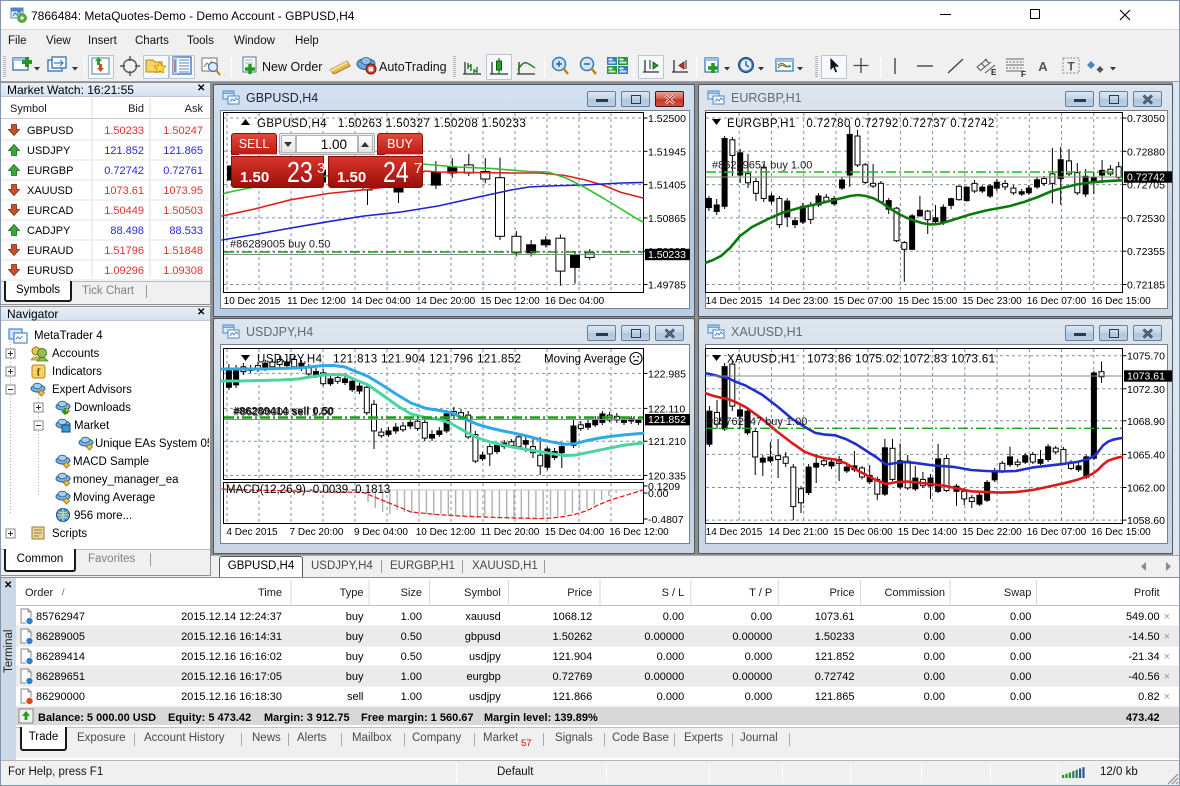  Describe the element at coordinates (1146, 422) in the screenshot. I see `svg-text: 1068.90` at that location.